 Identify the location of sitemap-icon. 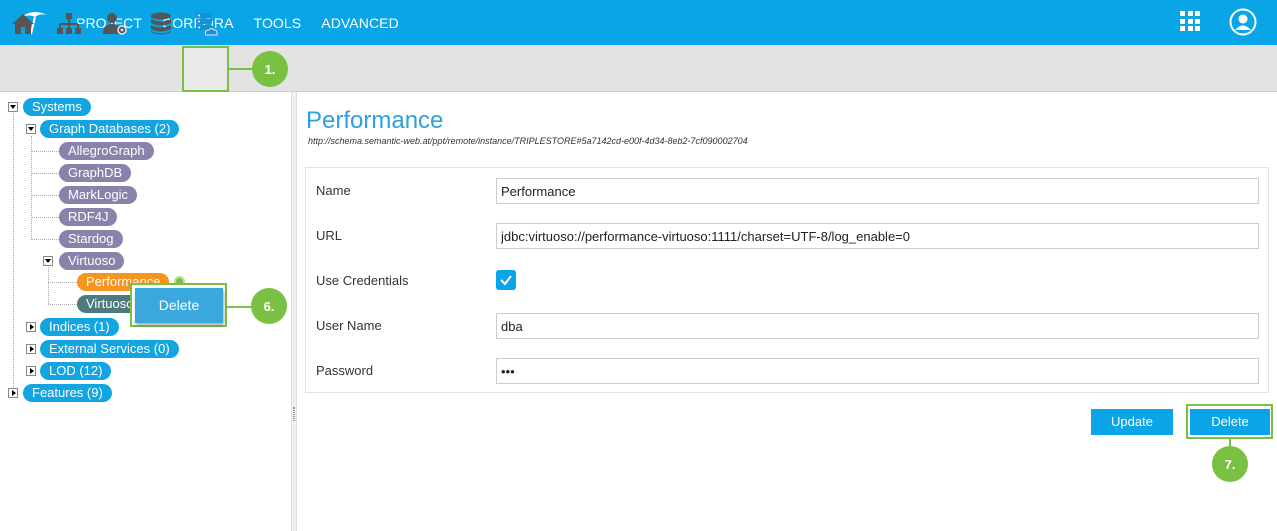
(69, 24).